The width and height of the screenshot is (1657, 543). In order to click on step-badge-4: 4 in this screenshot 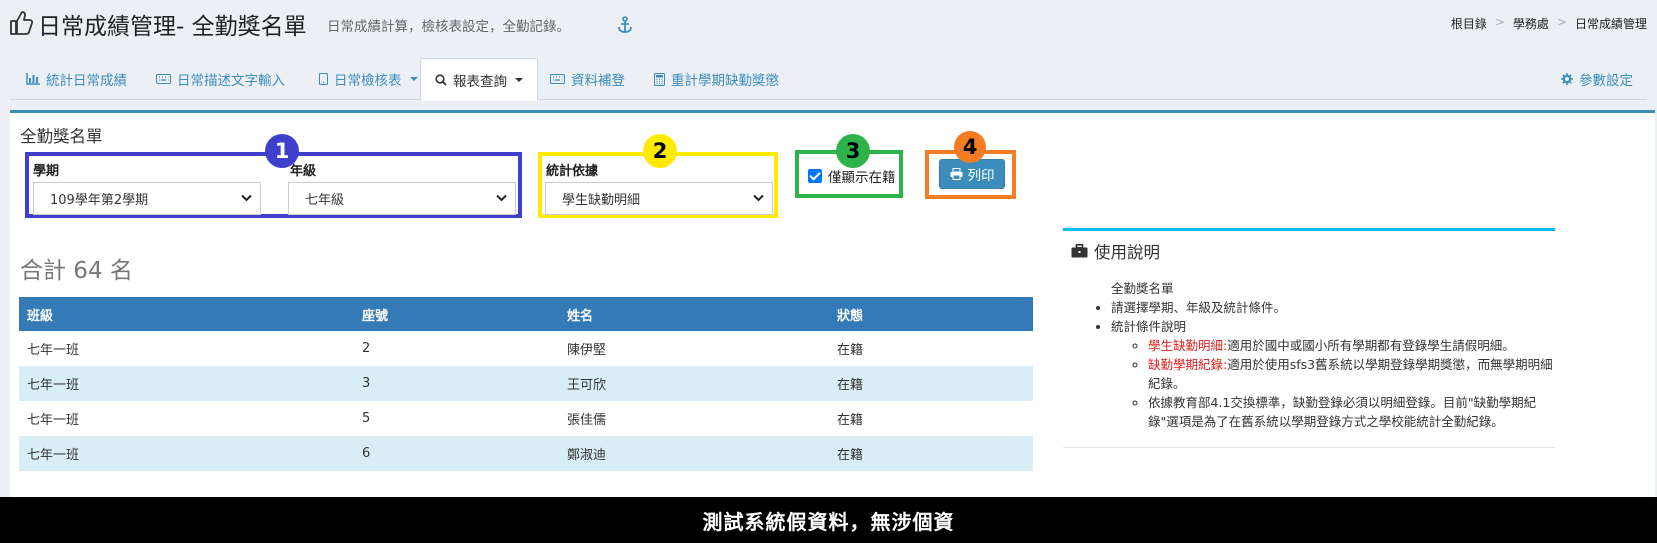, I will do `click(970, 147)`.